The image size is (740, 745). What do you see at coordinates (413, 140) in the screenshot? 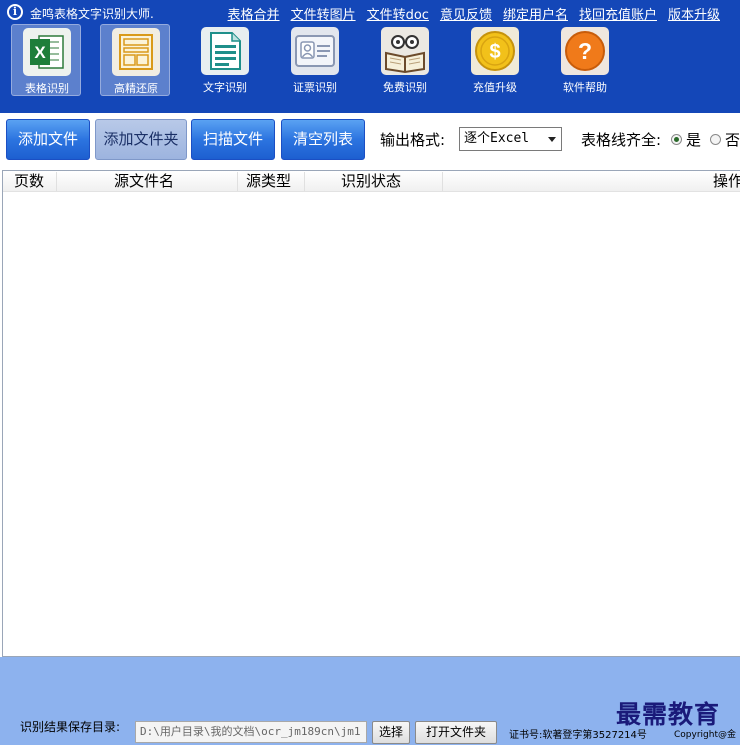
I see `output-format-label: 输出格式:` at bounding box center [413, 140].